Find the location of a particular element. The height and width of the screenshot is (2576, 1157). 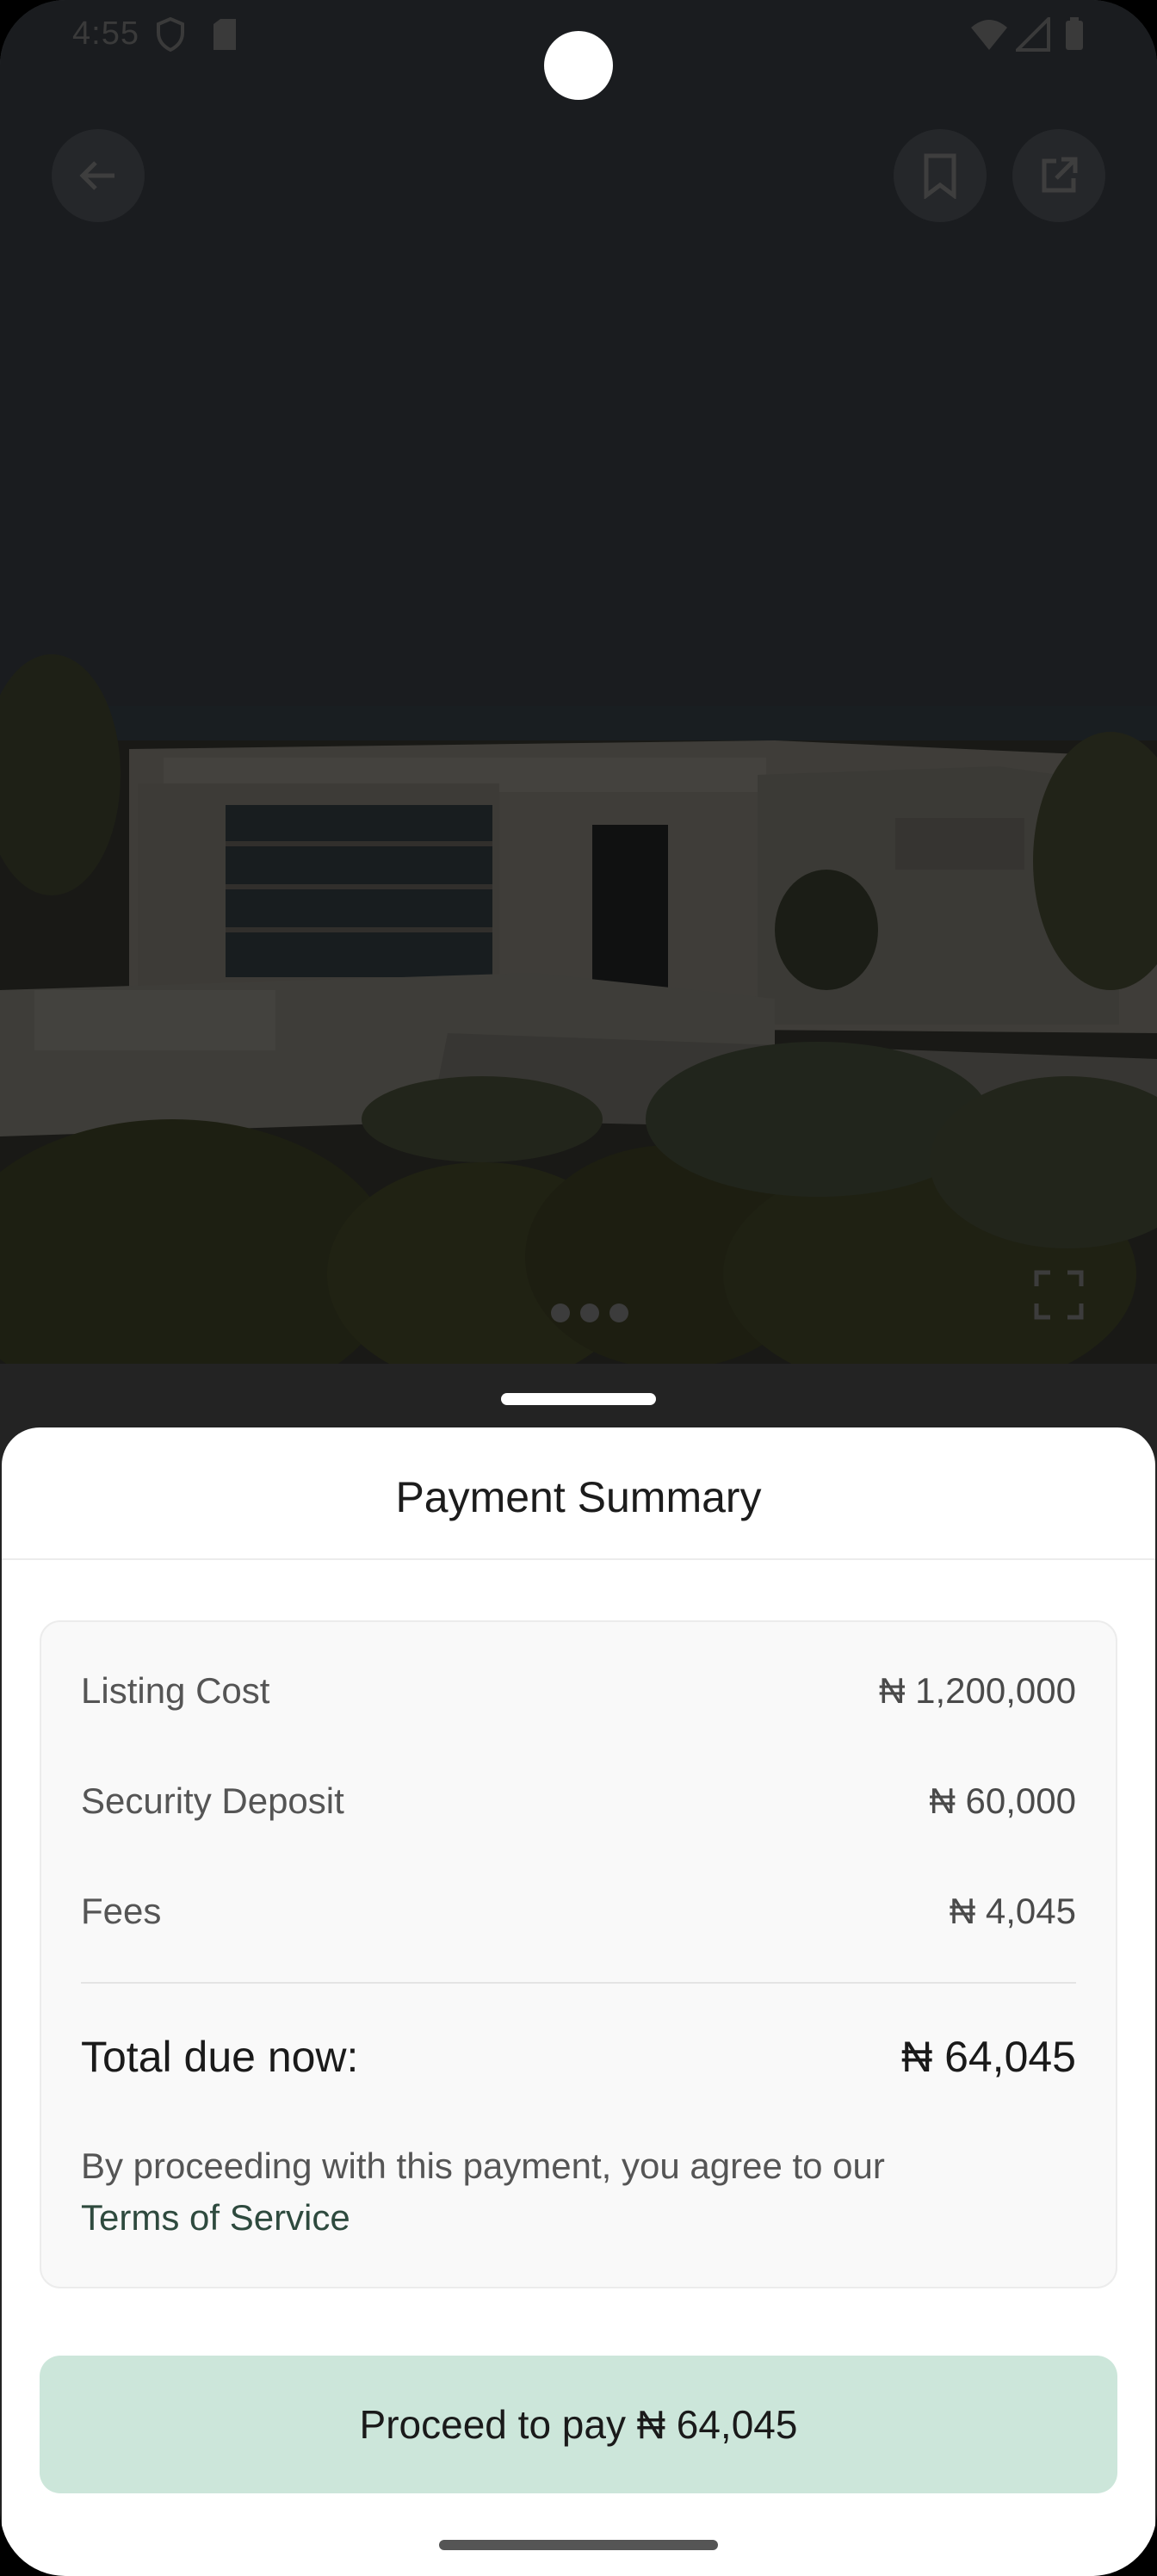

signal-icon is located at coordinates (1032, 36).